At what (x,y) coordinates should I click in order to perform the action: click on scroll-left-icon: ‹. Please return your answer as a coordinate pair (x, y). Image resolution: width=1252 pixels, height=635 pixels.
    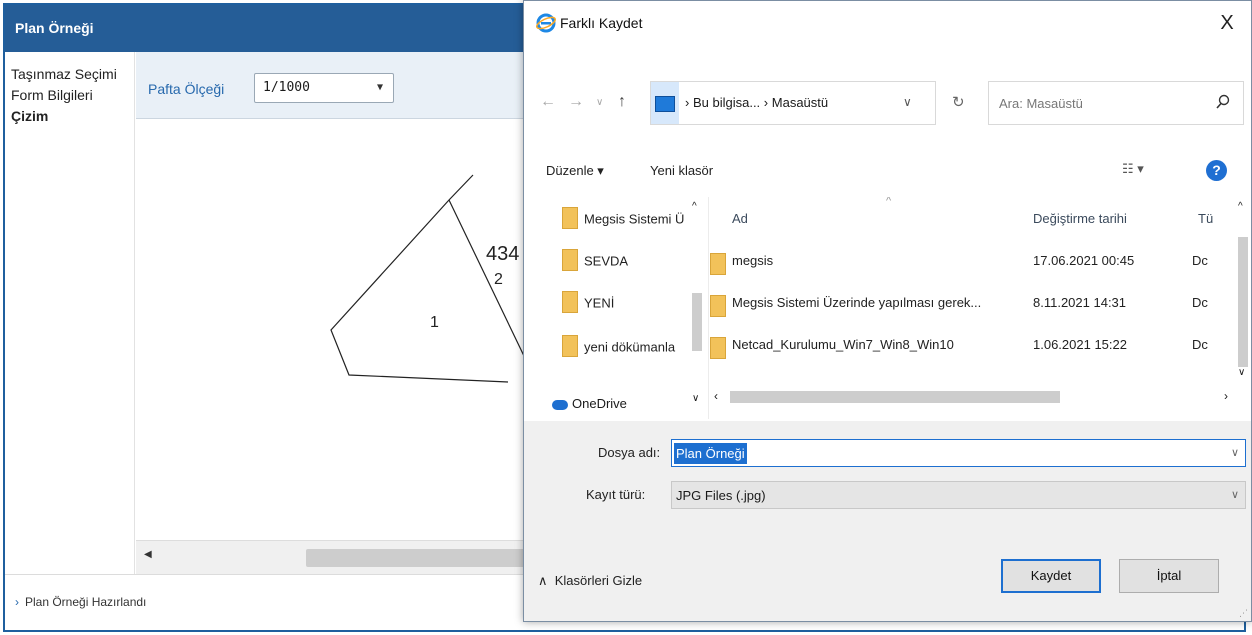
    Looking at the image, I should click on (716, 396).